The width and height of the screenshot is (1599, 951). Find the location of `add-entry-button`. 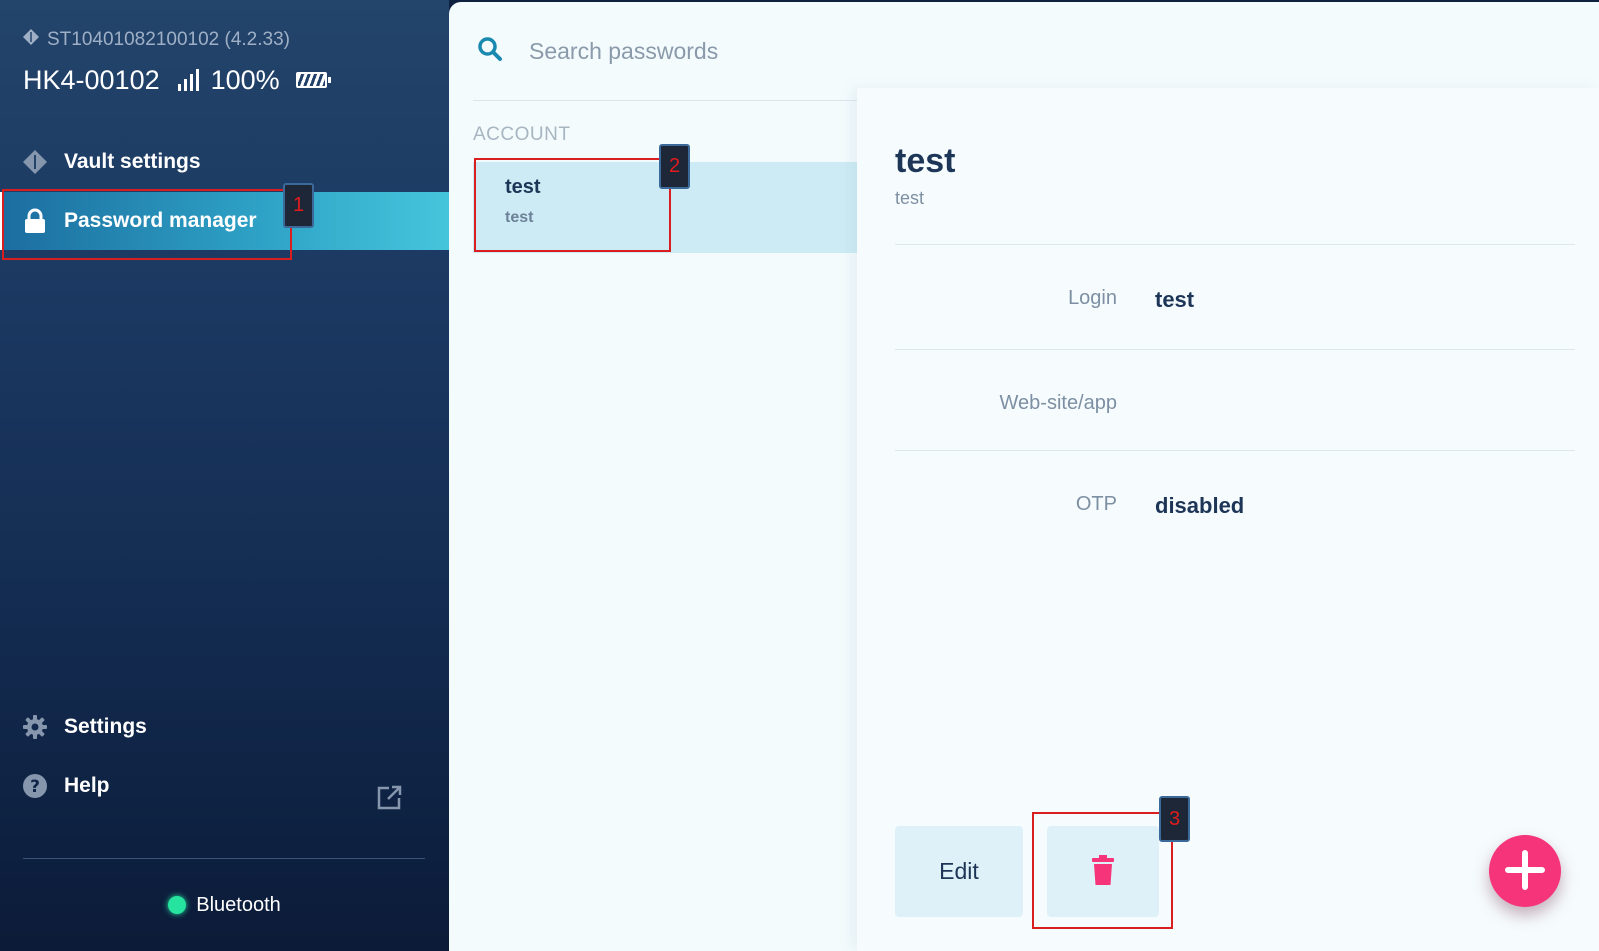

add-entry-button is located at coordinates (1525, 871).